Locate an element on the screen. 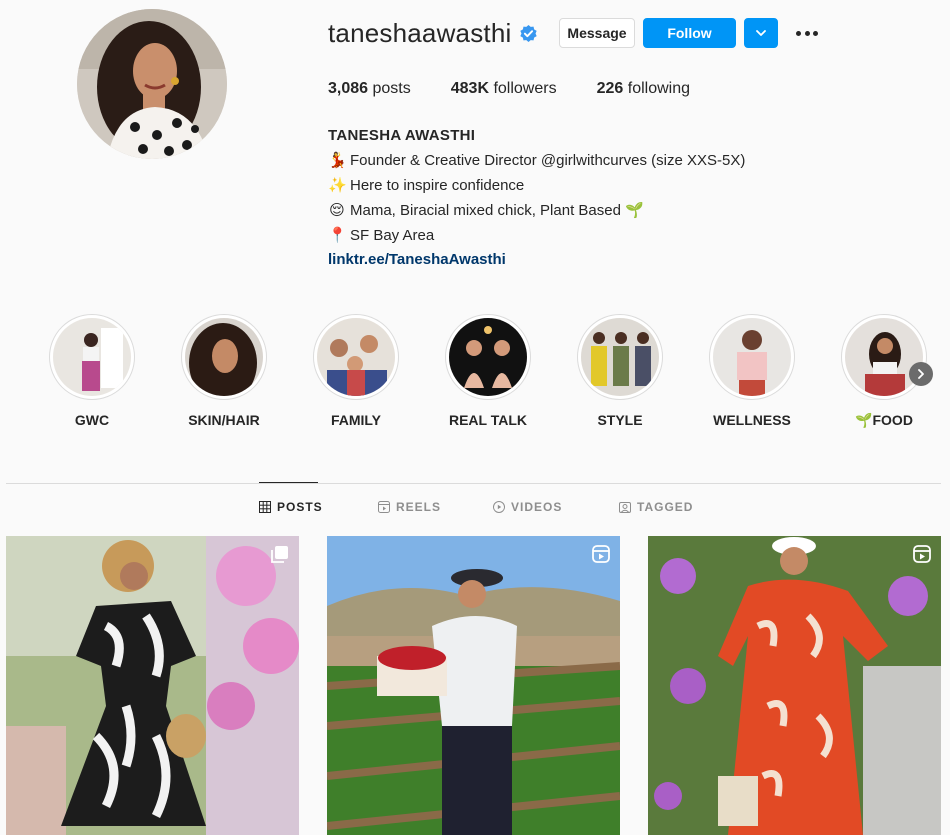  carousel-icon is located at coordinates (279, 554).